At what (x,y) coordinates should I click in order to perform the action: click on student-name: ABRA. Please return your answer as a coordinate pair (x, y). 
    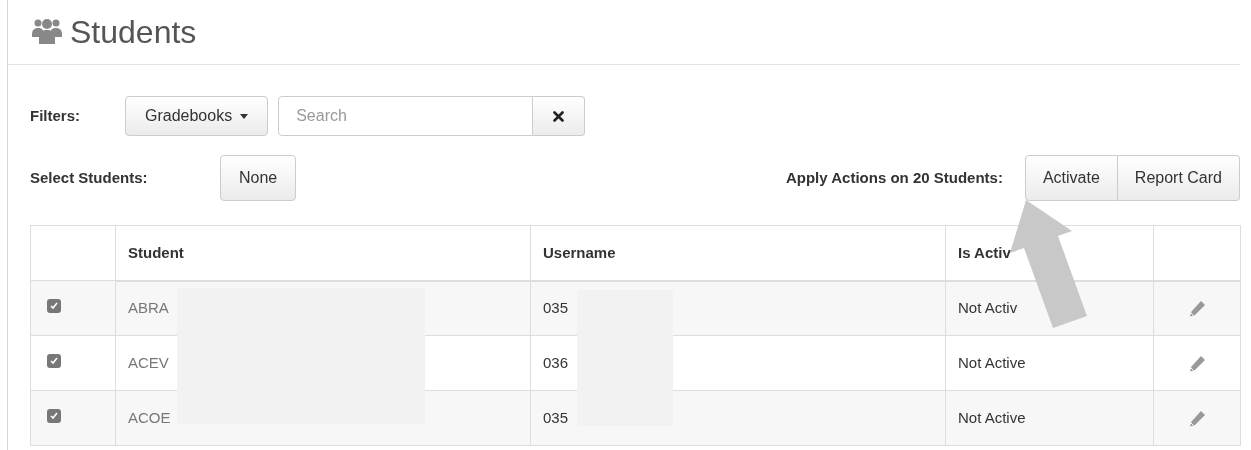
    Looking at the image, I should click on (148, 307).